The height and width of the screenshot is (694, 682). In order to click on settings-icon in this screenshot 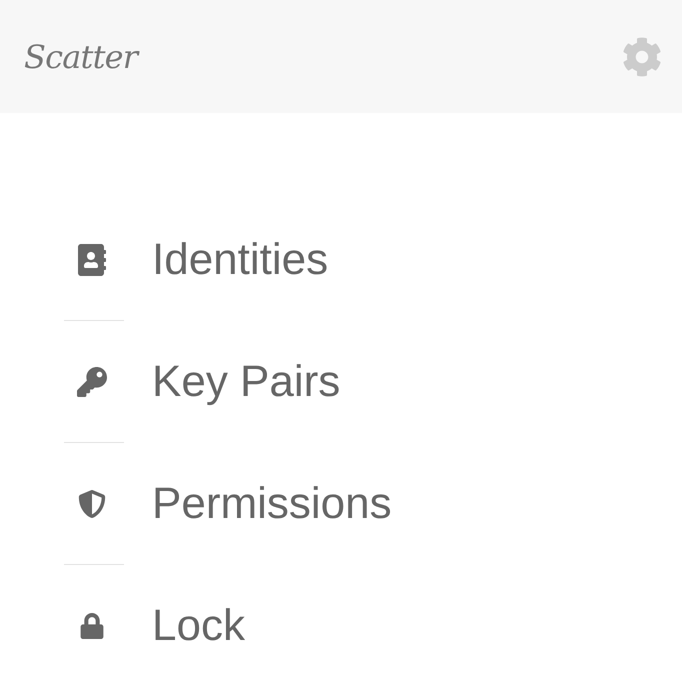, I will do `click(642, 56)`.